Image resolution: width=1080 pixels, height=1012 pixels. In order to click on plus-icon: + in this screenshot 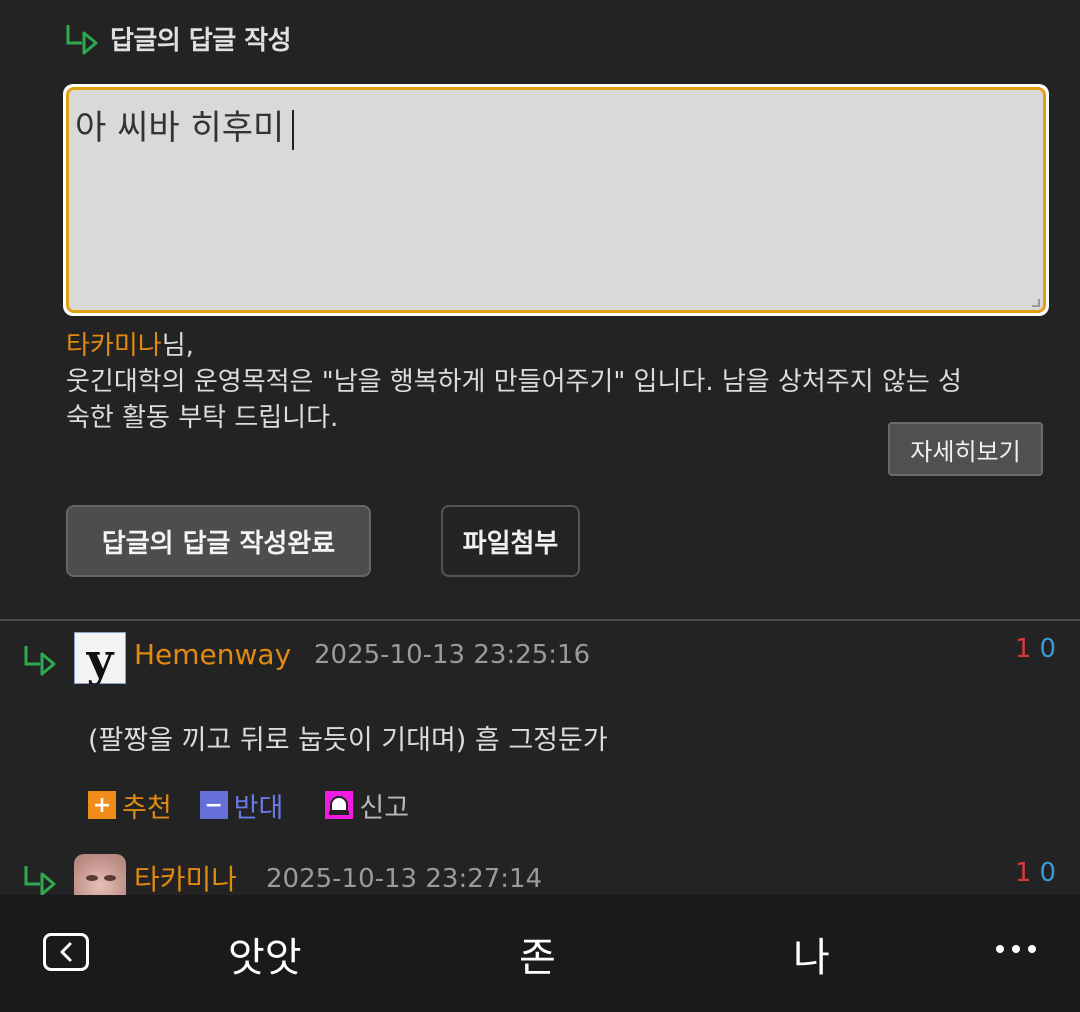, I will do `click(102, 805)`.